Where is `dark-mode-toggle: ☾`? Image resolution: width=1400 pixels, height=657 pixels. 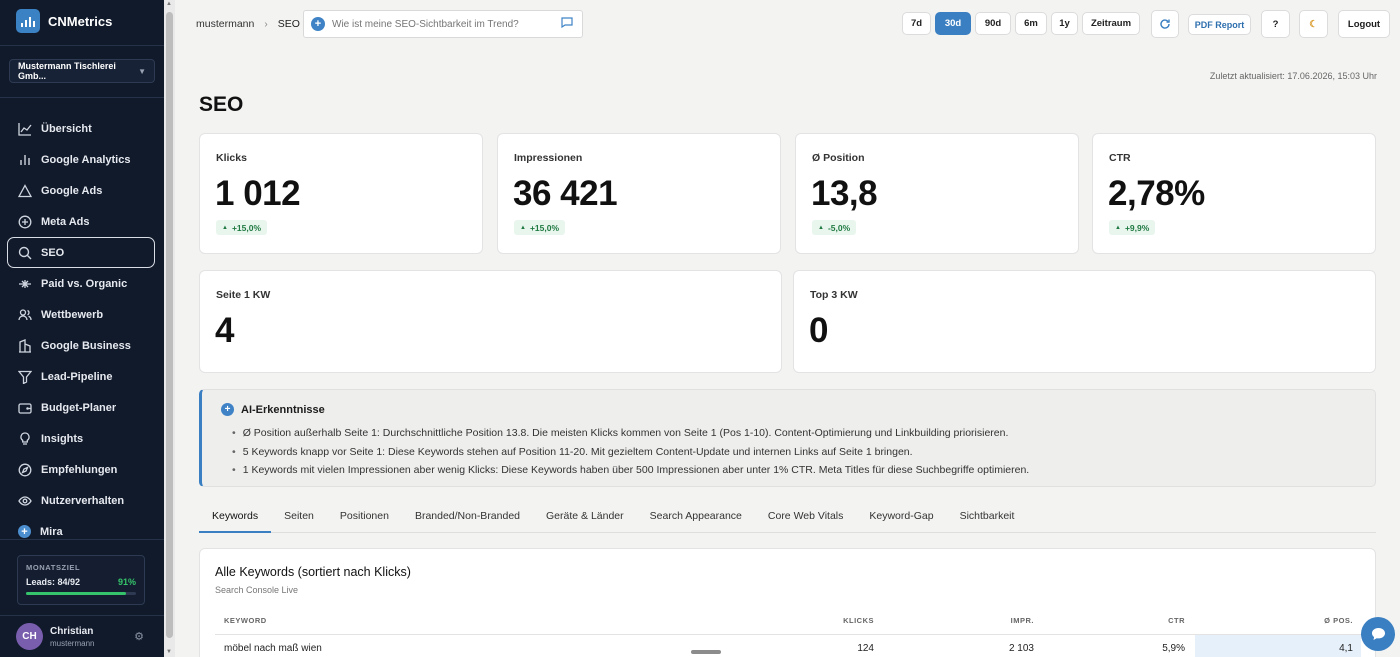 dark-mode-toggle: ☾ is located at coordinates (1313, 24).